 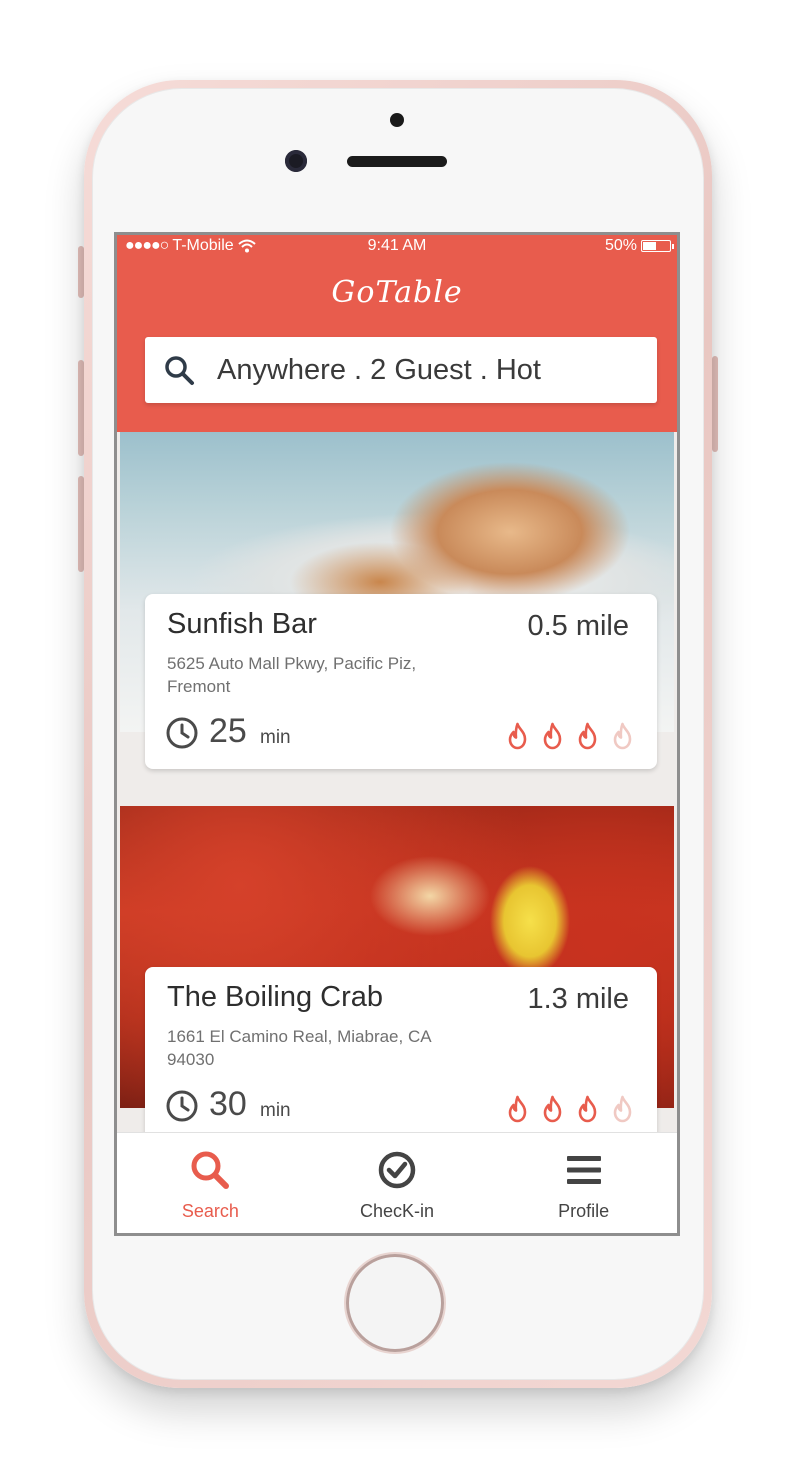 What do you see at coordinates (210, 1211) in the screenshot?
I see `tab-label: Search` at bounding box center [210, 1211].